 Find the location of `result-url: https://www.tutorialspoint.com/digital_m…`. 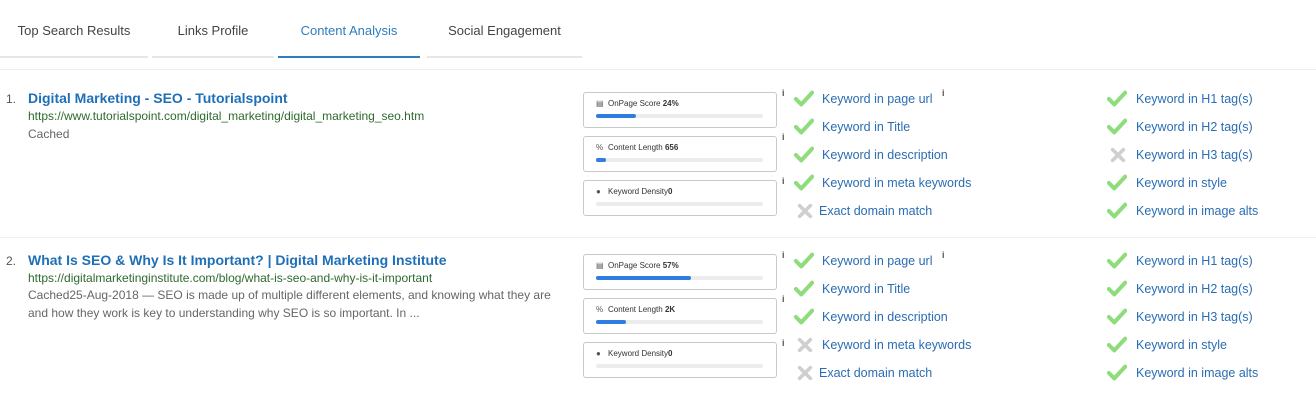

result-url: https://www.tutorialspoint.com/digital_m… is located at coordinates (226, 116).